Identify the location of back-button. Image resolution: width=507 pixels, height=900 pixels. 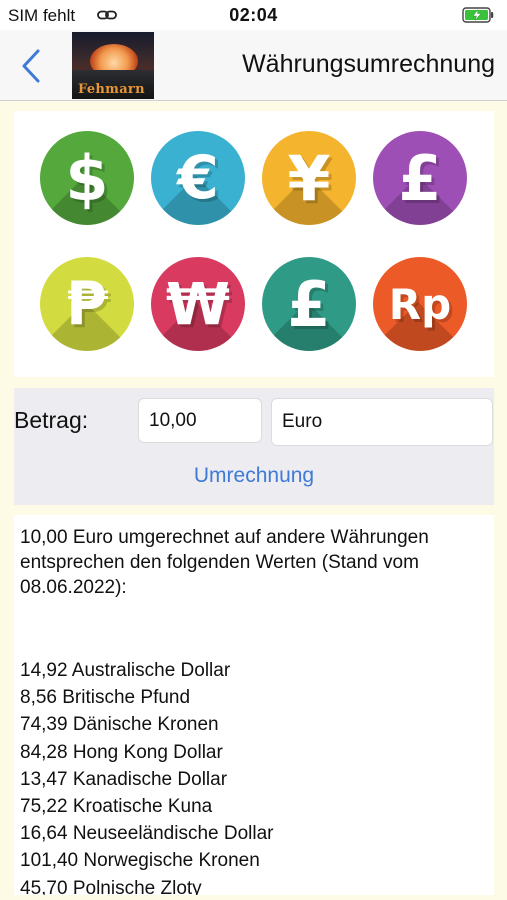
(31, 66).